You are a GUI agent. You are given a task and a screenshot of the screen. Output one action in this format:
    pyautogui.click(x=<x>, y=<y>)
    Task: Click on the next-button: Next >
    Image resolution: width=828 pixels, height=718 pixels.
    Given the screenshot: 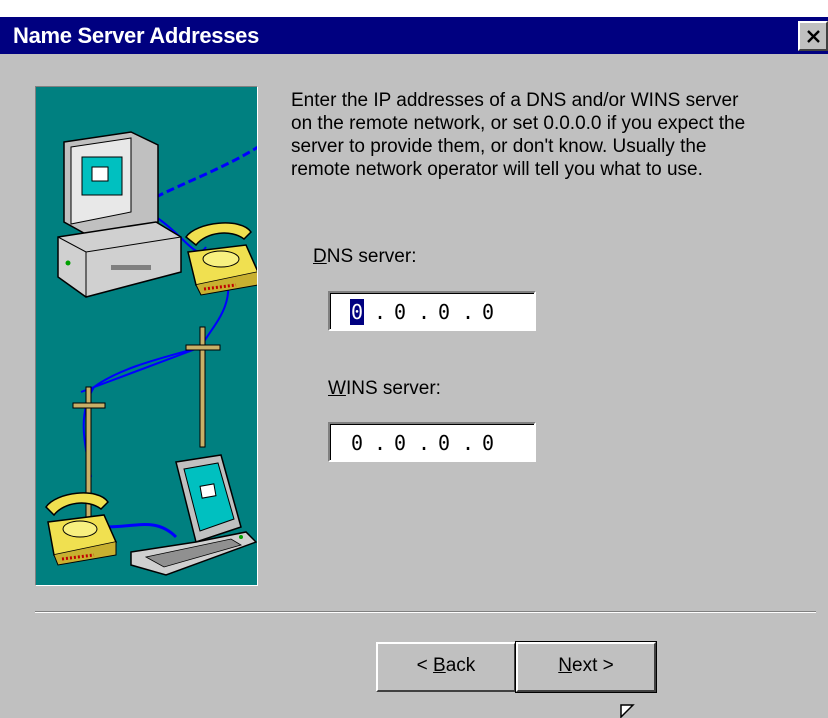 What is the action you would take?
    pyautogui.click(x=586, y=667)
    